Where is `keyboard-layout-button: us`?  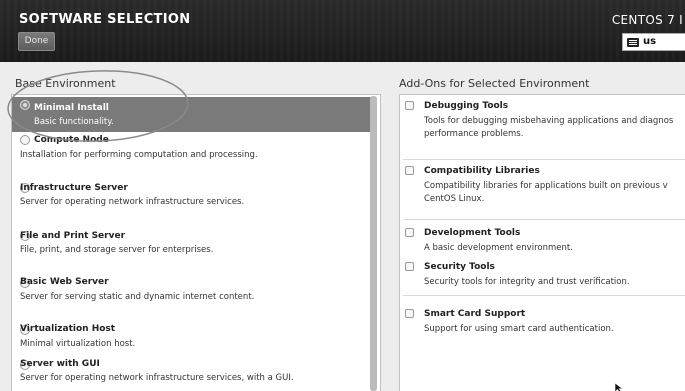
keyboard-layout-button: us is located at coordinates (653, 42).